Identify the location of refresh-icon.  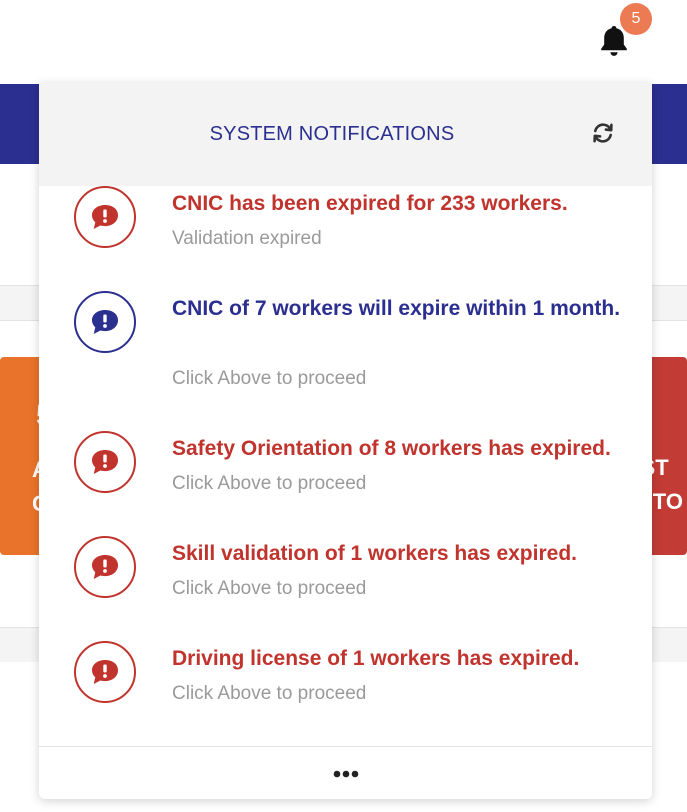
(603, 133).